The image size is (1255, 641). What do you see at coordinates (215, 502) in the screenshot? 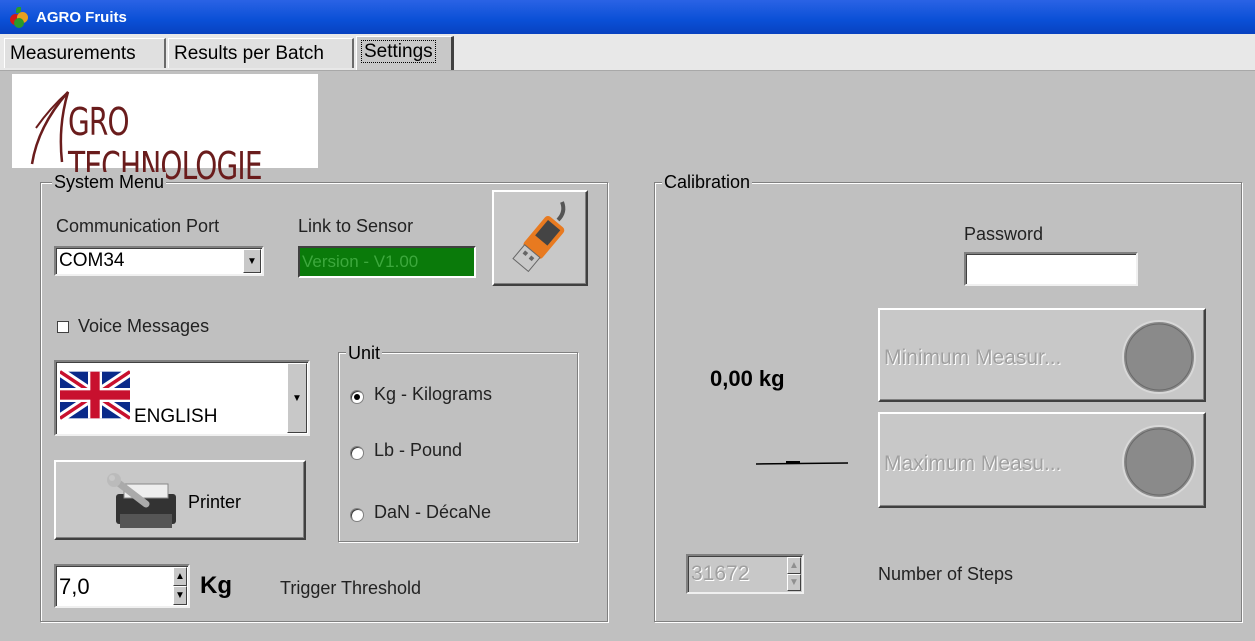
I see `printer-label: Printer` at bounding box center [215, 502].